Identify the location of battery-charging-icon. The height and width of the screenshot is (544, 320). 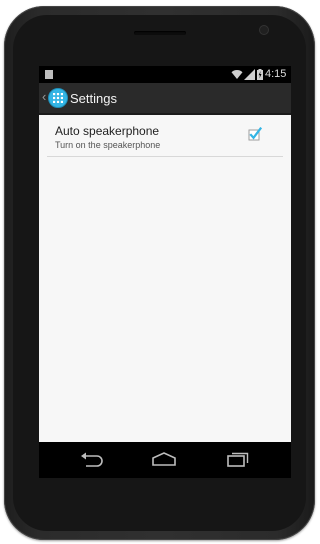
(260, 74).